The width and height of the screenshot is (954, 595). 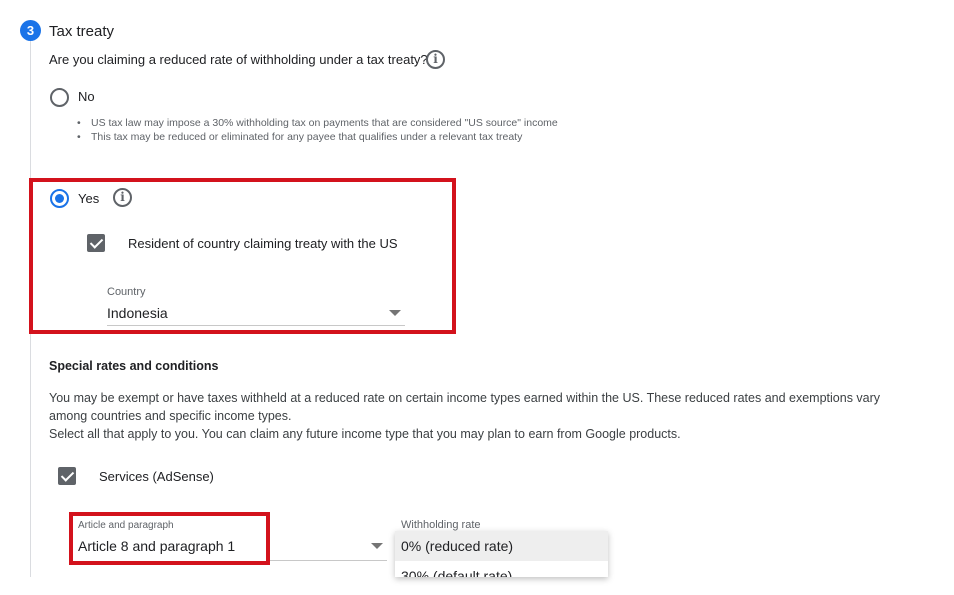 What do you see at coordinates (96, 243) in the screenshot?
I see `resident-checkbox` at bounding box center [96, 243].